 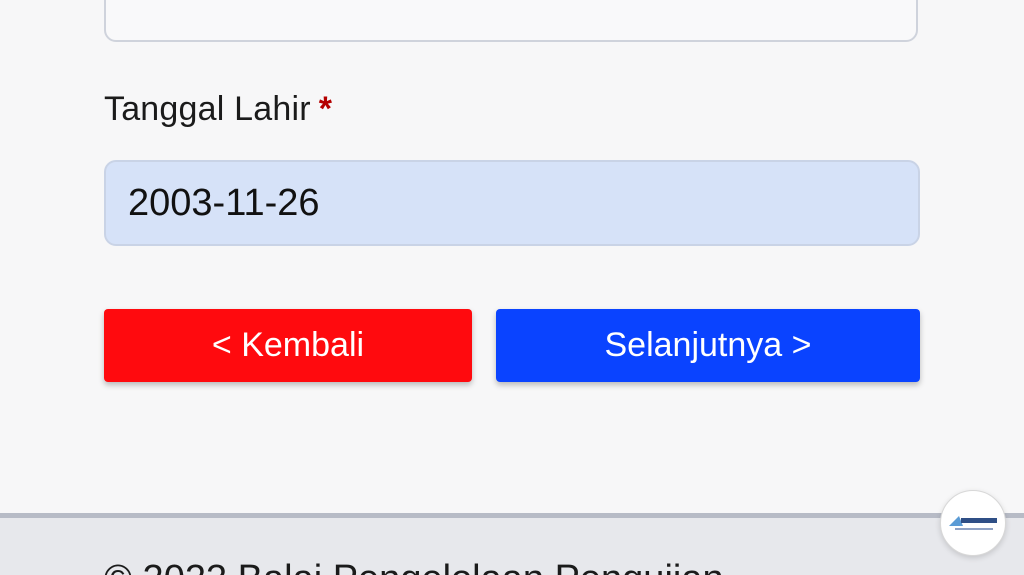 I want to click on birth-date-label: Tanggal Lahir *, so click(x=218, y=109).